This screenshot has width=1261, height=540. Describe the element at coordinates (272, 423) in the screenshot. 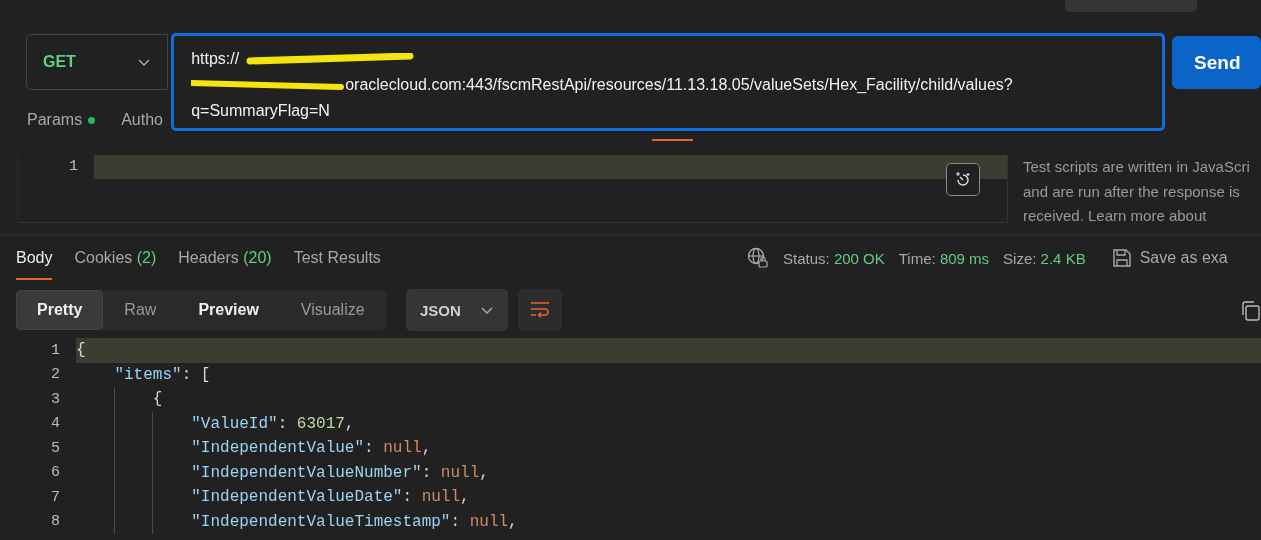

I see `code-line: "ValueId": 63017,` at that location.